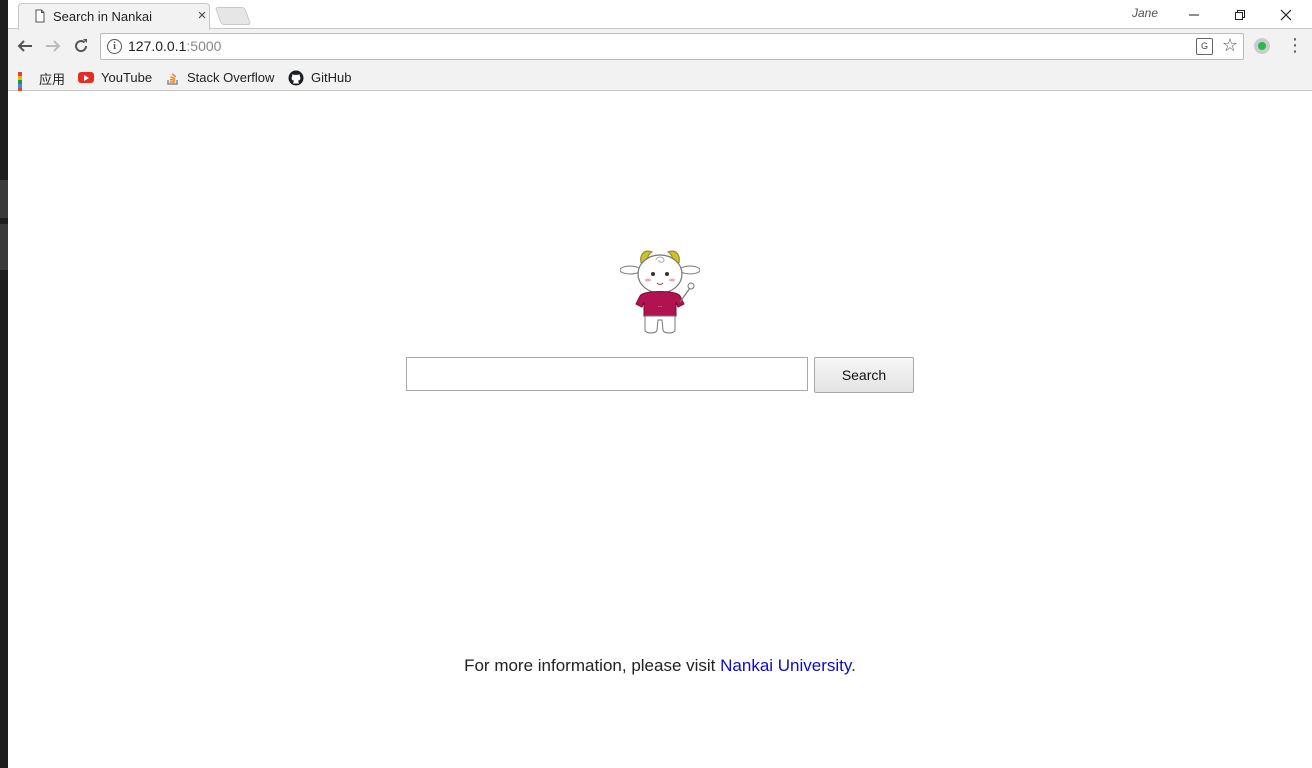 Image resolution: width=1312 pixels, height=768 pixels. Describe the element at coordinates (52, 79) in the screenshot. I see `bookmark-label: 应用` at that location.